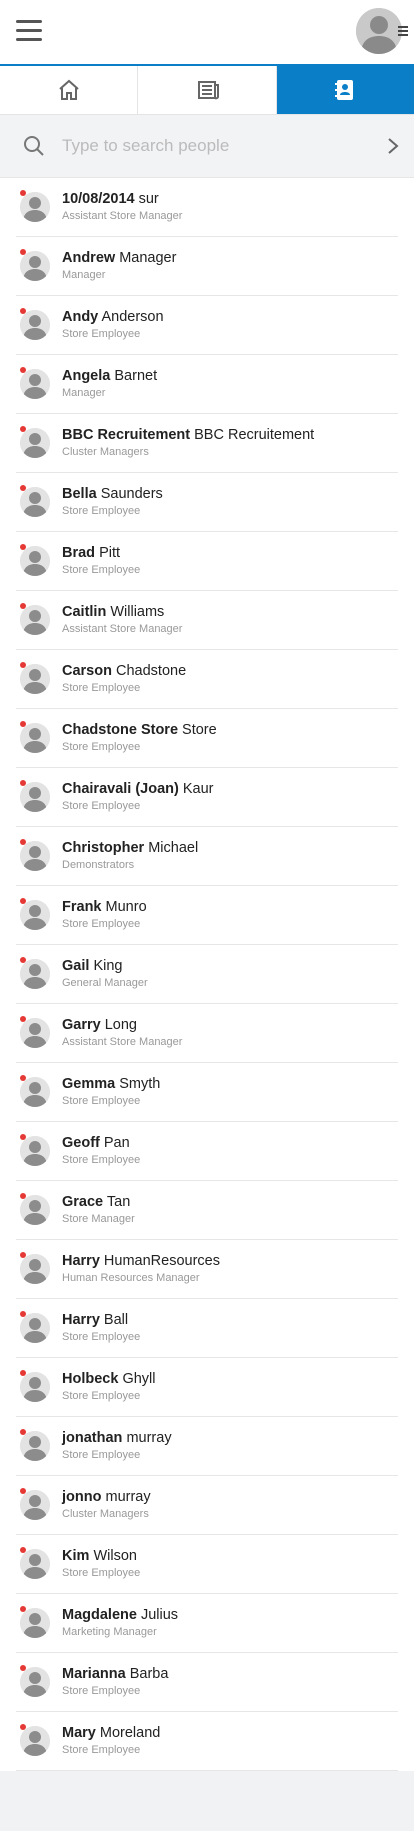 This screenshot has width=414, height=1831. What do you see at coordinates (111, 1733) in the screenshot?
I see `person-name: Mary Moreland` at bounding box center [111, 1733].